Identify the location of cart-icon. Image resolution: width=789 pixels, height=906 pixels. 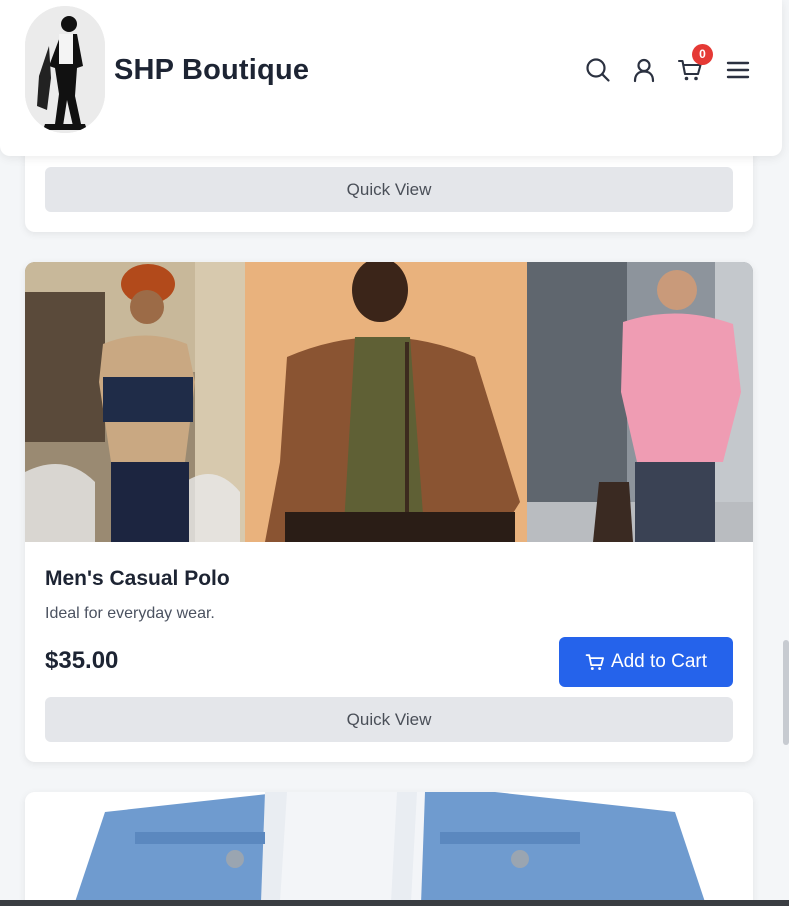
(594, 662).